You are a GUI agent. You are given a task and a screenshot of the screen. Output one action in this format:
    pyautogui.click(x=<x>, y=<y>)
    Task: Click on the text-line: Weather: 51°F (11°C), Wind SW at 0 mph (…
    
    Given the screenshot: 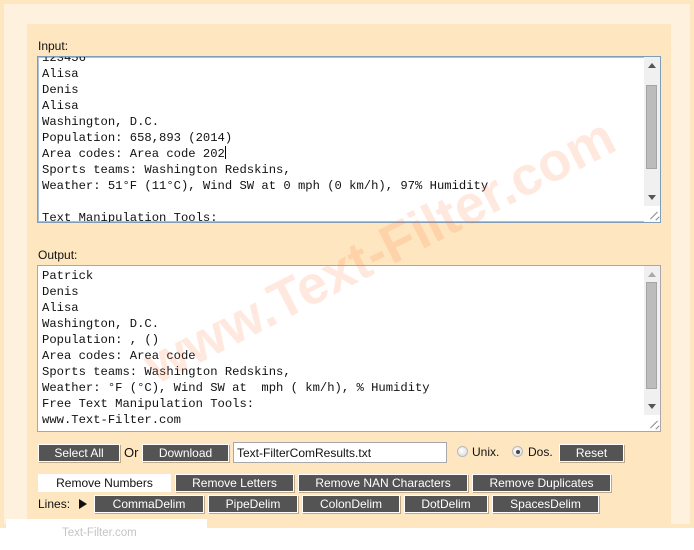 What is the action you would take?
    pyautogui.click(x=265, y=186)
    